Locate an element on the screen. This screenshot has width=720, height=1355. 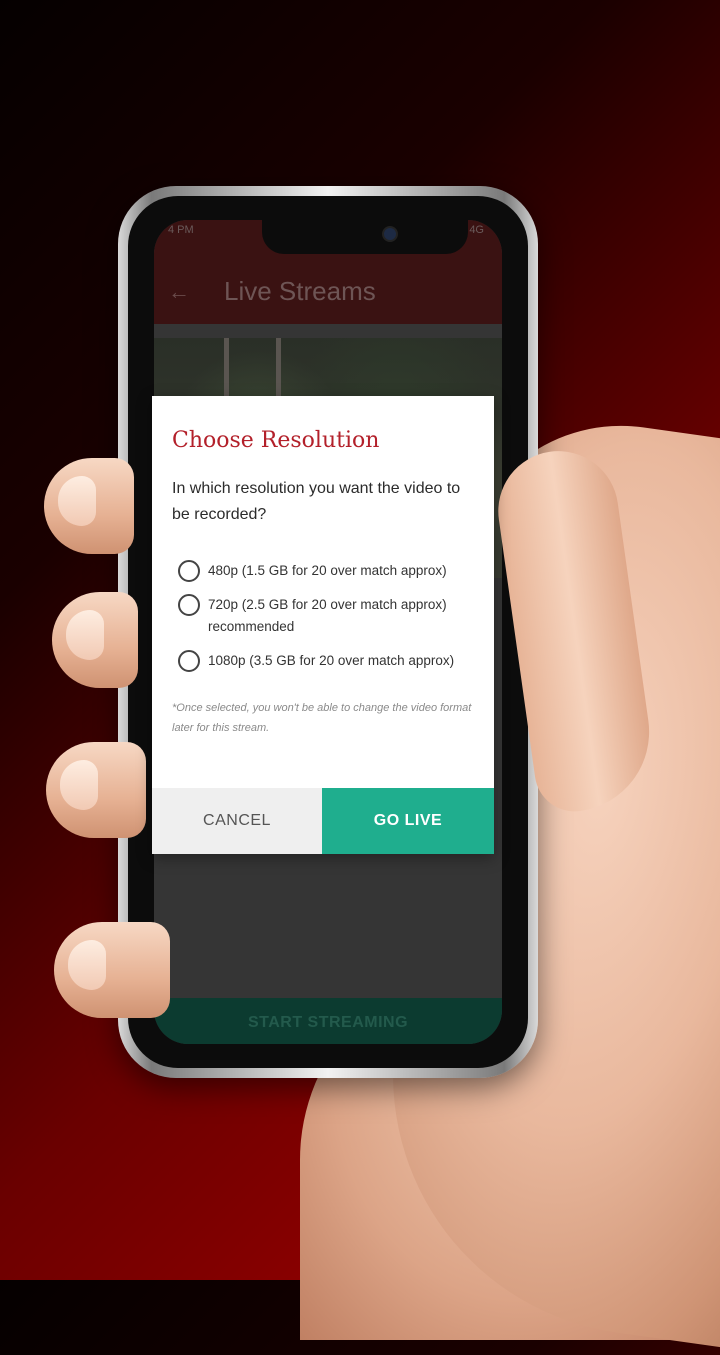
cancel-button: CANCEL is located at coordinates (237, 821).